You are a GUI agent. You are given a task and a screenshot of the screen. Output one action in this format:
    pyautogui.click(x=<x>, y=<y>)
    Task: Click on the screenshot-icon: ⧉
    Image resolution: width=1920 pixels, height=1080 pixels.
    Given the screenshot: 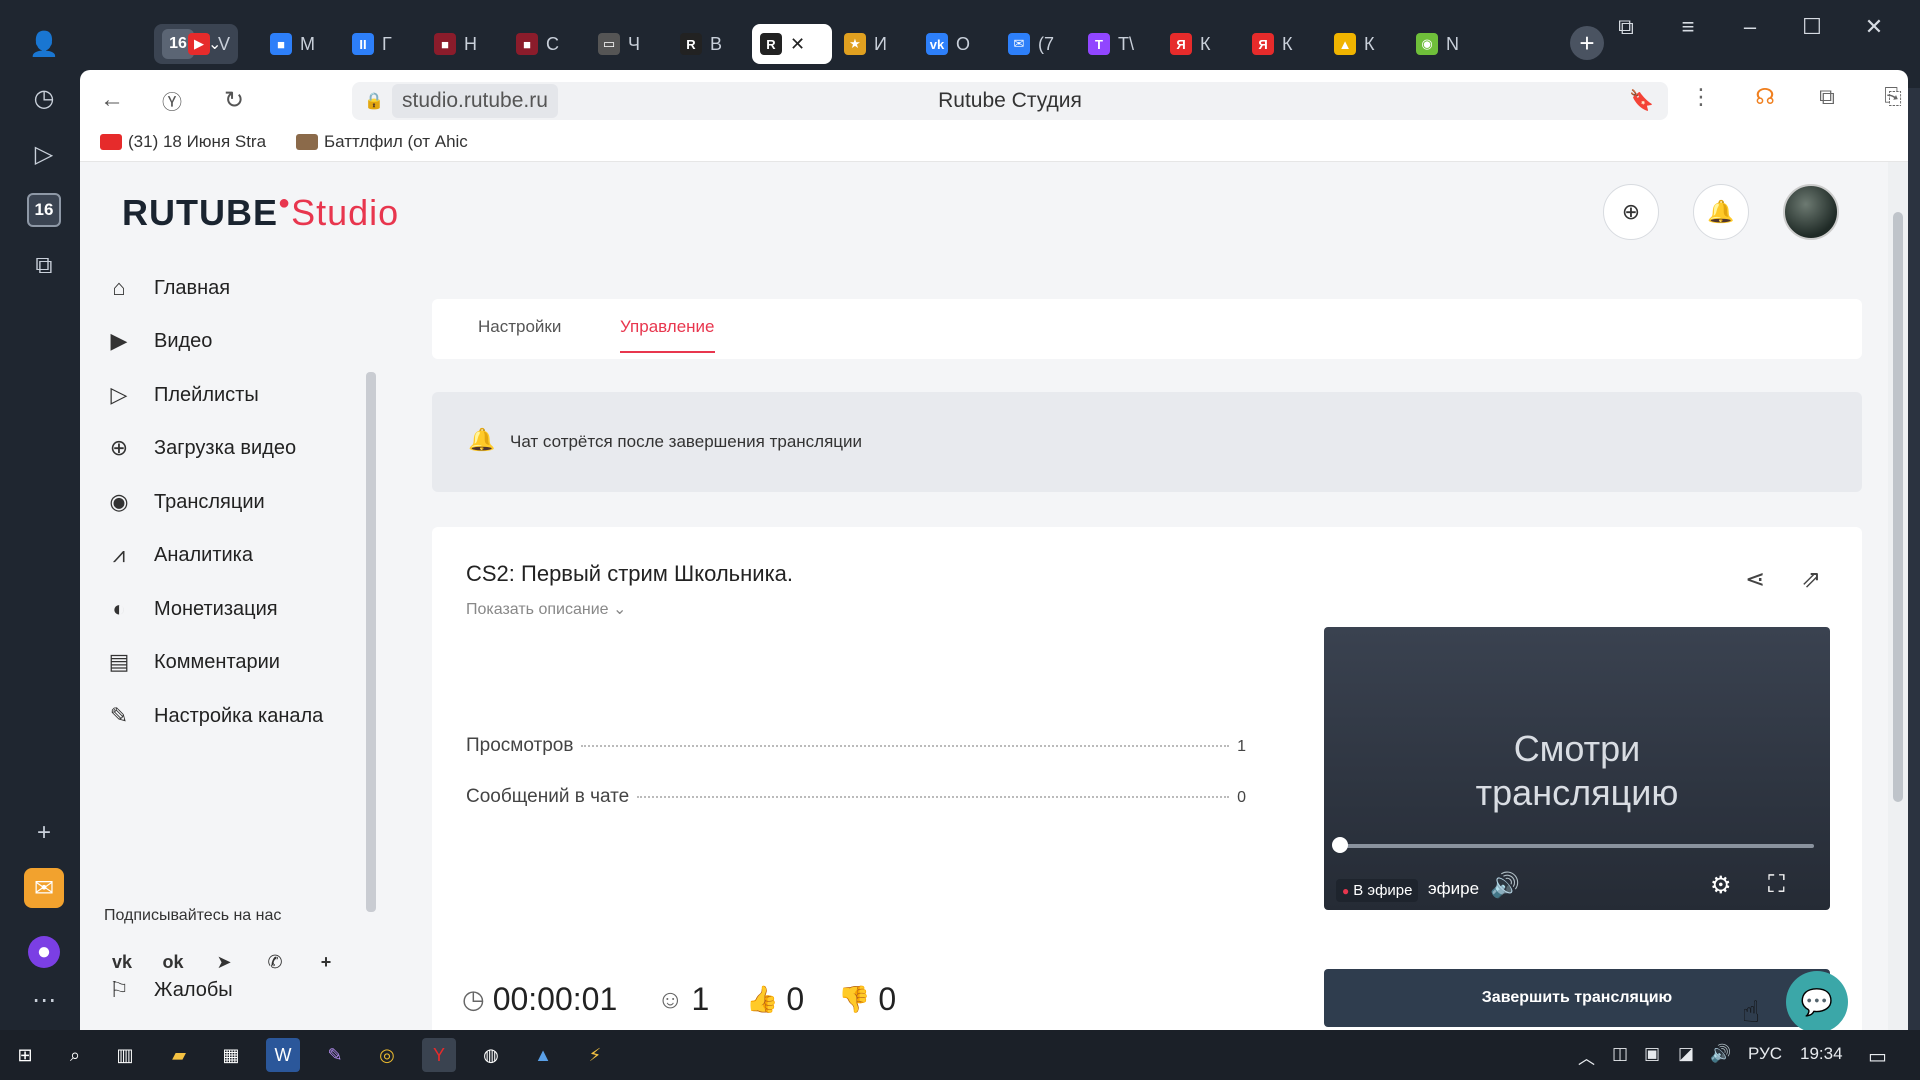 What is the action you would take?
    pyautogui.click(x=44, y=266)
    